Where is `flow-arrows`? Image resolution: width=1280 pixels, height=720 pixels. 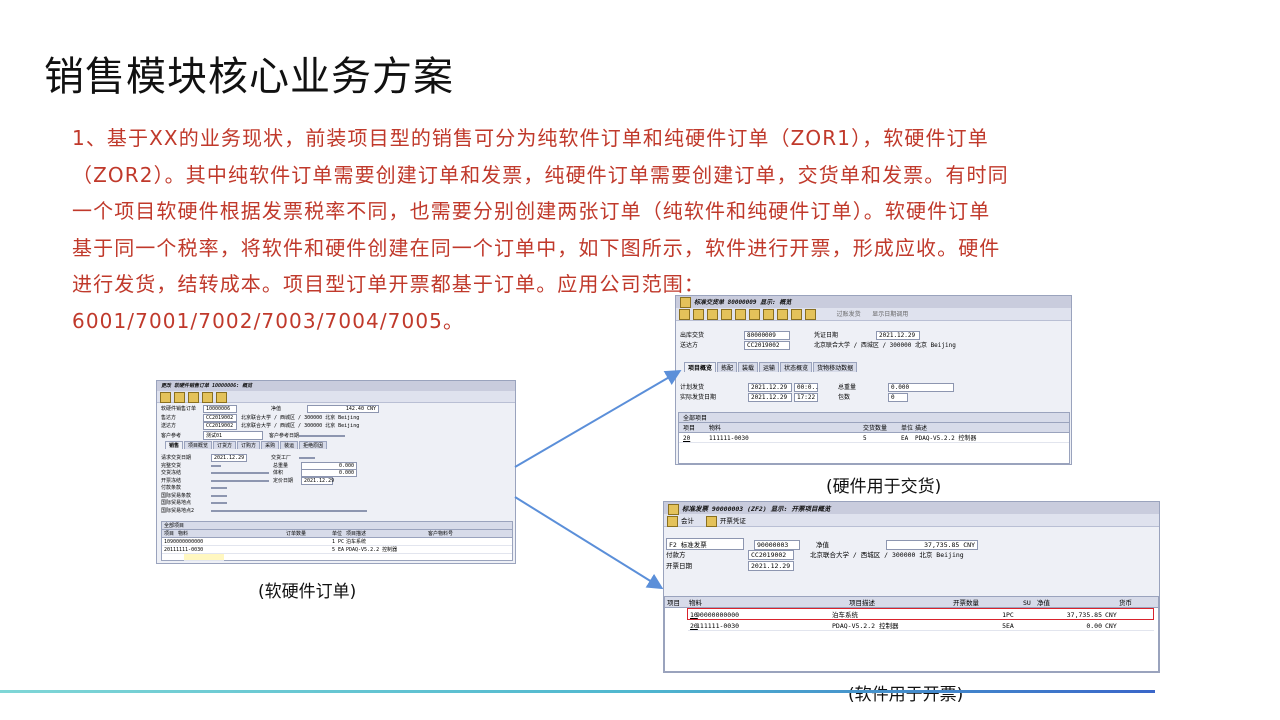
flow-arrows is located at coordinates (598, 479).